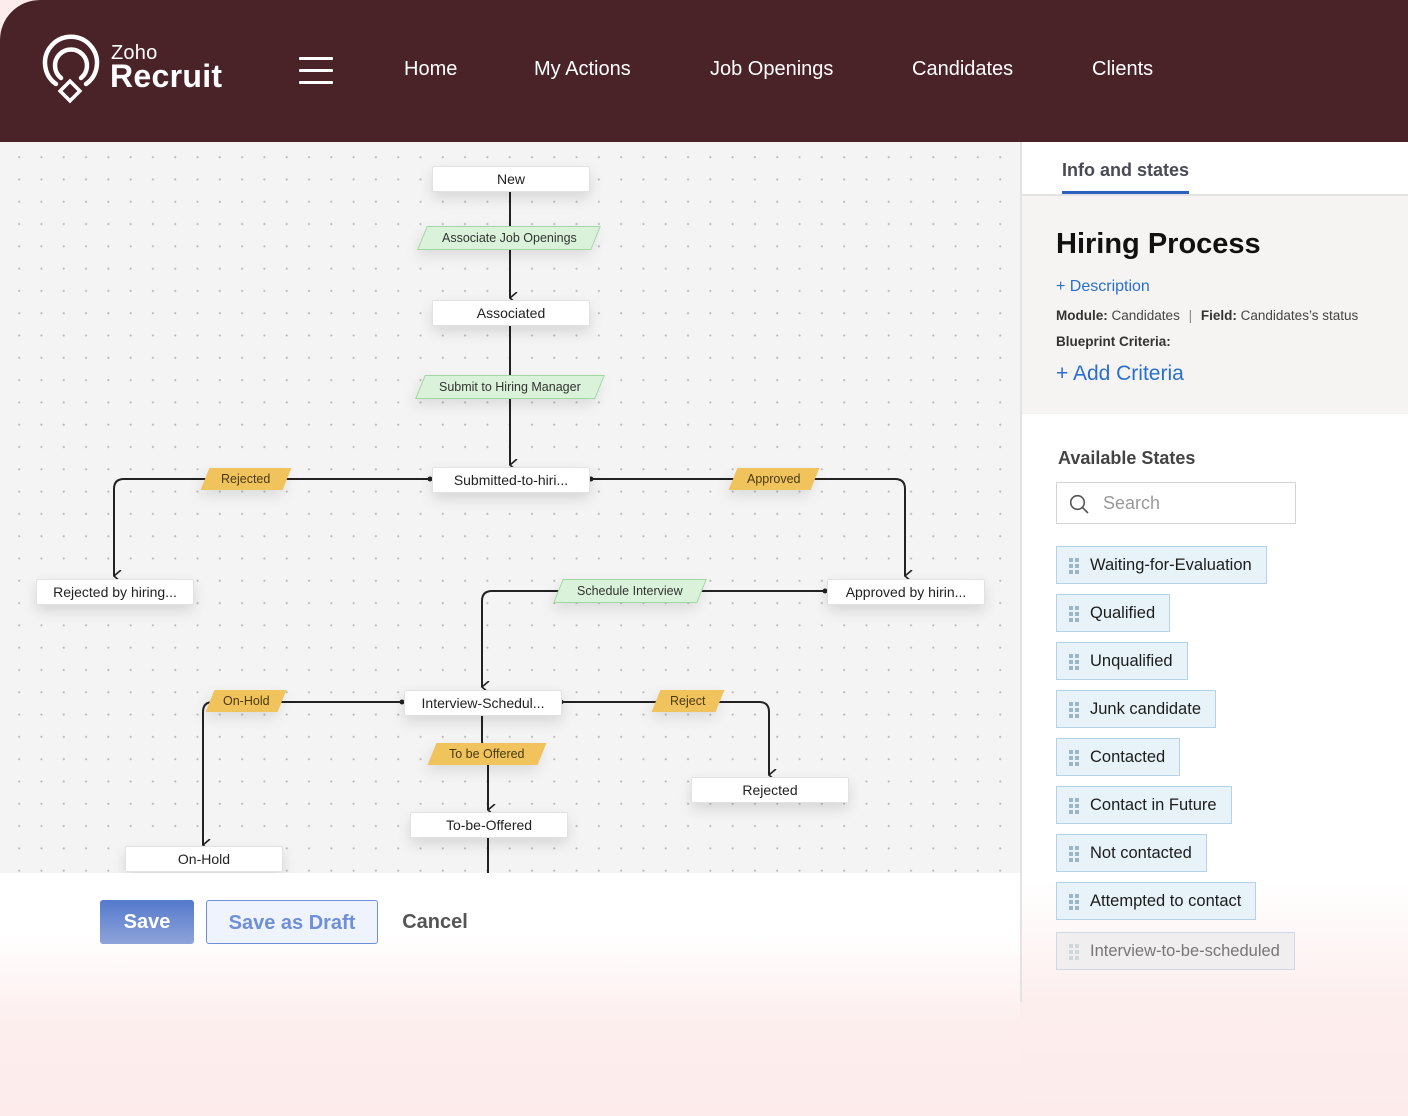 This screenshot has height=1116, width=1408. What do you see at coordinates (204, 859) in the screenshot?
I see `state-on-hold: On-Hold` at bounding box center [204, 859].